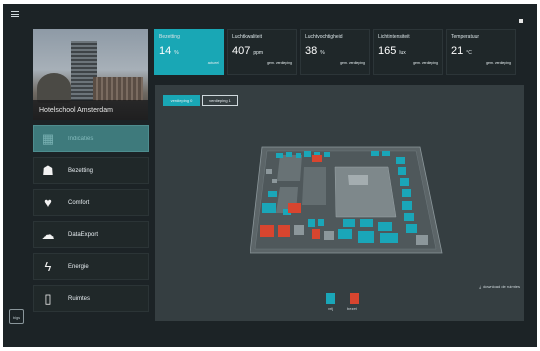 This screenshot has width=540, height=351. Describe the element at coordinates (248, 51) in the screenshot. I see `tile-value: 407 ppm` at that location.